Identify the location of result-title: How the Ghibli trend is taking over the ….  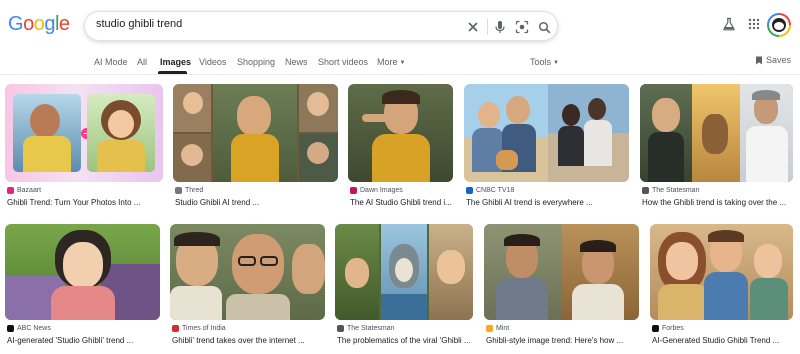
(717, 202).